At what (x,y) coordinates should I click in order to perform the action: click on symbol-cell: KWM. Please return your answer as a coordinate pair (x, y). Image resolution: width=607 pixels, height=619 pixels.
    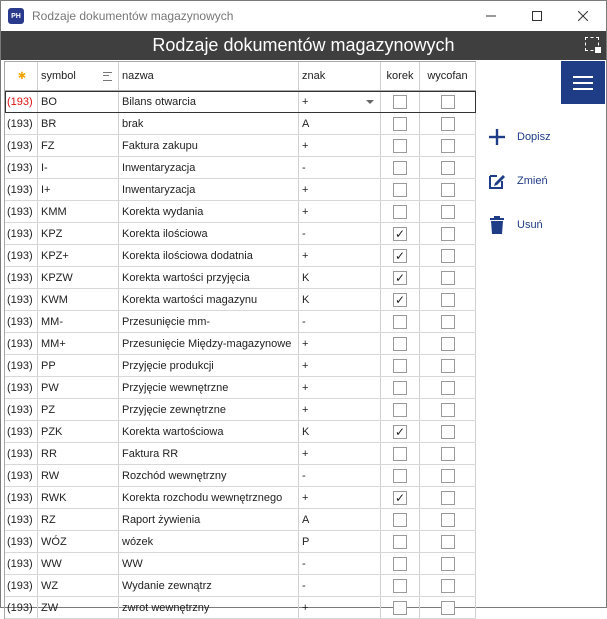
    Looking at the image, I should click on (78, 299).